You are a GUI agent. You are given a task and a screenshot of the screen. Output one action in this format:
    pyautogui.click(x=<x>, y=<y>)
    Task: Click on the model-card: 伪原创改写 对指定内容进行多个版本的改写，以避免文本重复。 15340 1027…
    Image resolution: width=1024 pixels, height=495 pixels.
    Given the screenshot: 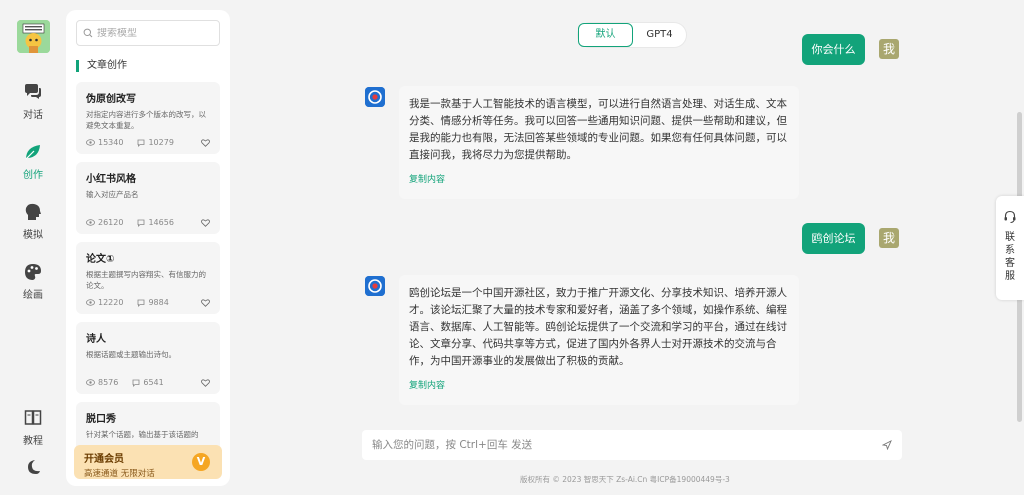 What is the action you would take?
    pyautogui.click(x=148, y=118)
    